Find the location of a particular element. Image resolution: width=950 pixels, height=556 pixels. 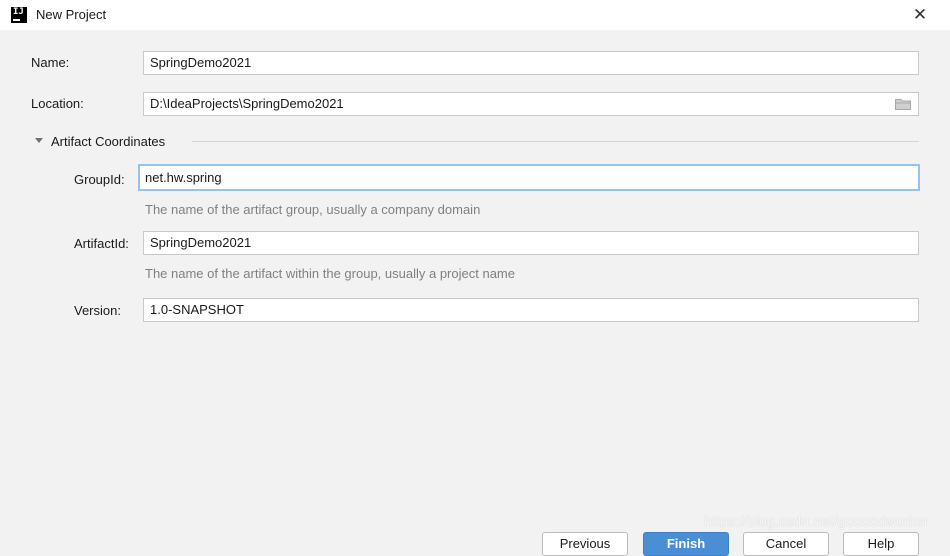

close-icon: ✕ is located at coordinates (920, 15).